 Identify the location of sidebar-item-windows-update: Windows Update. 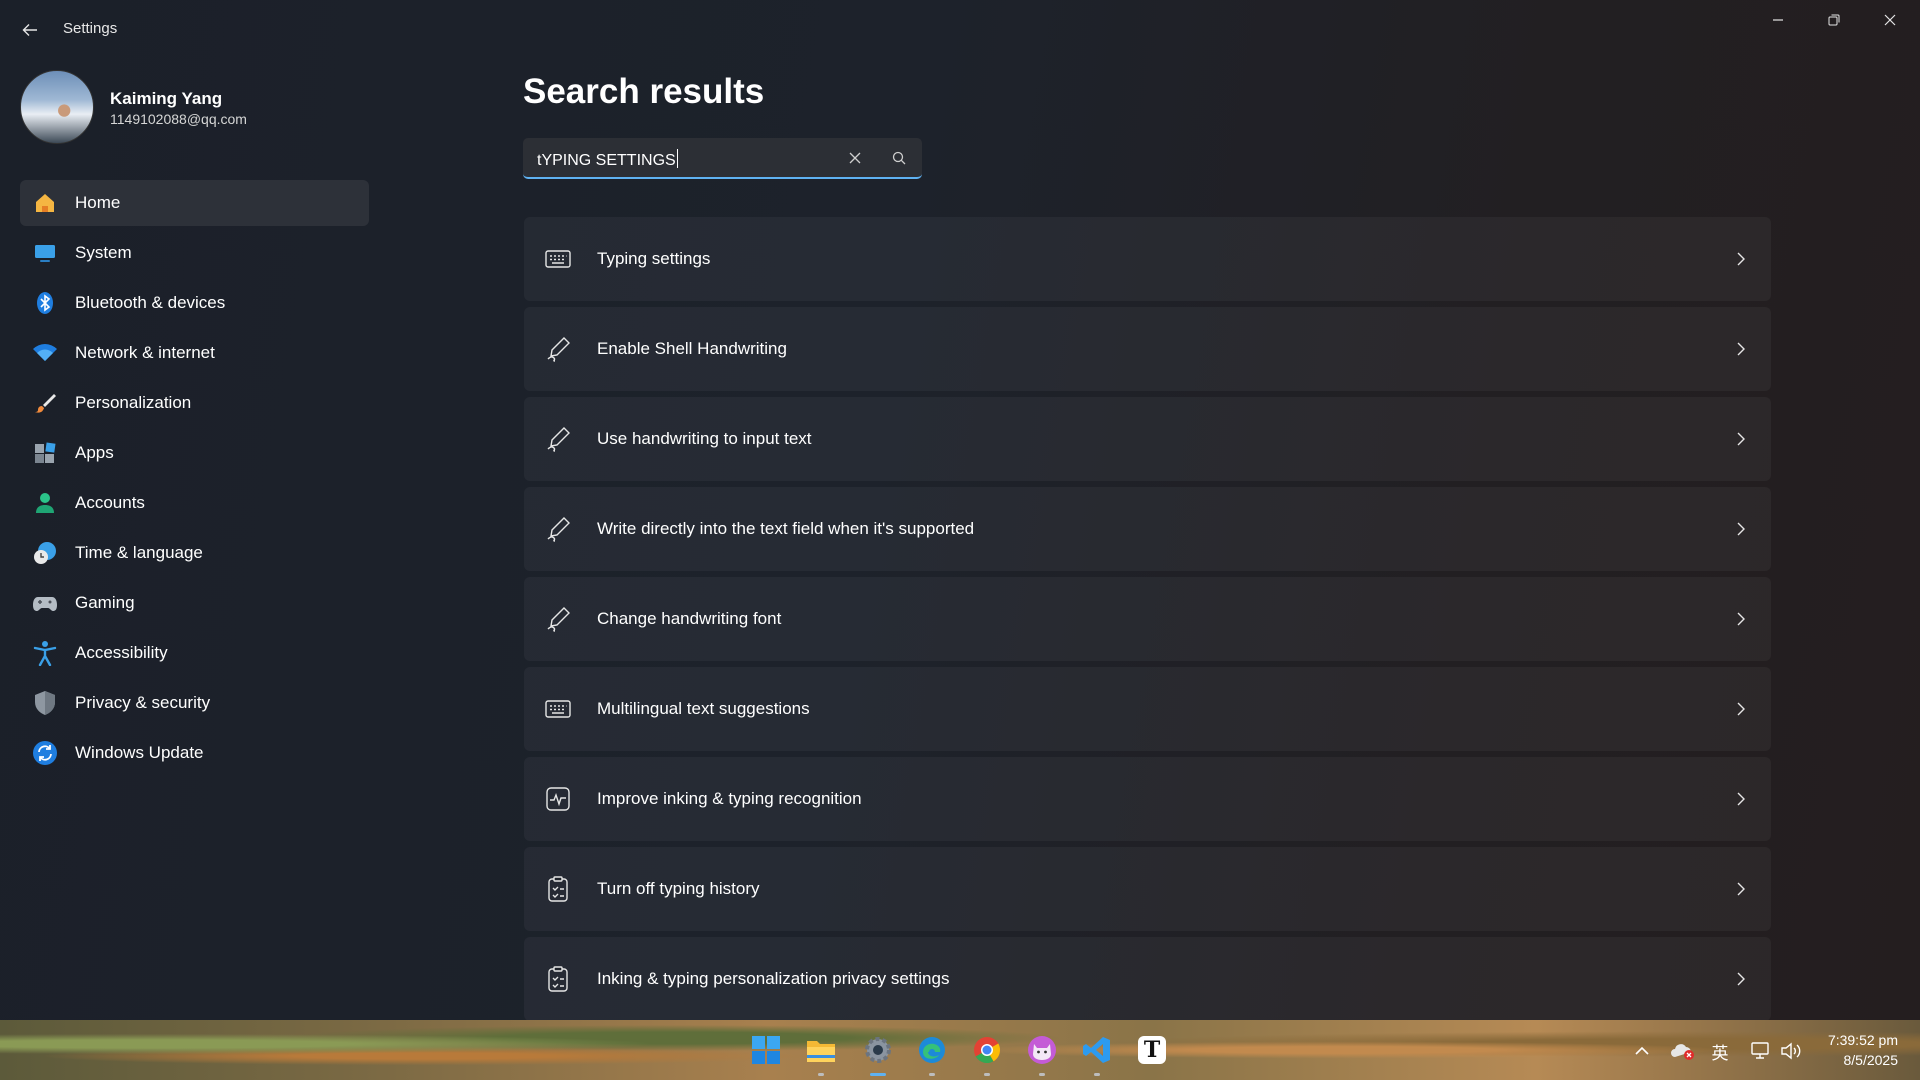
(194, 753).